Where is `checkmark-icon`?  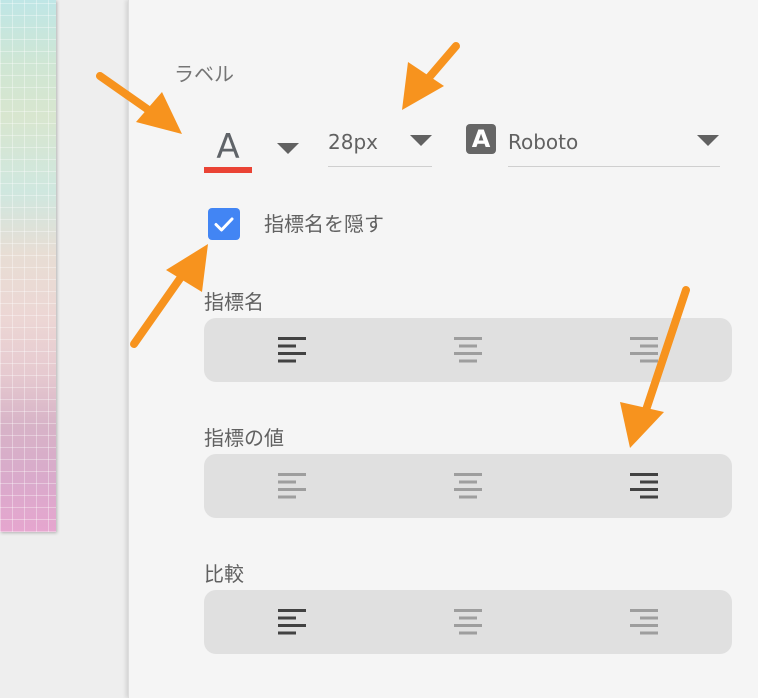 checkmark-icon is located at coordinates (224, 224).